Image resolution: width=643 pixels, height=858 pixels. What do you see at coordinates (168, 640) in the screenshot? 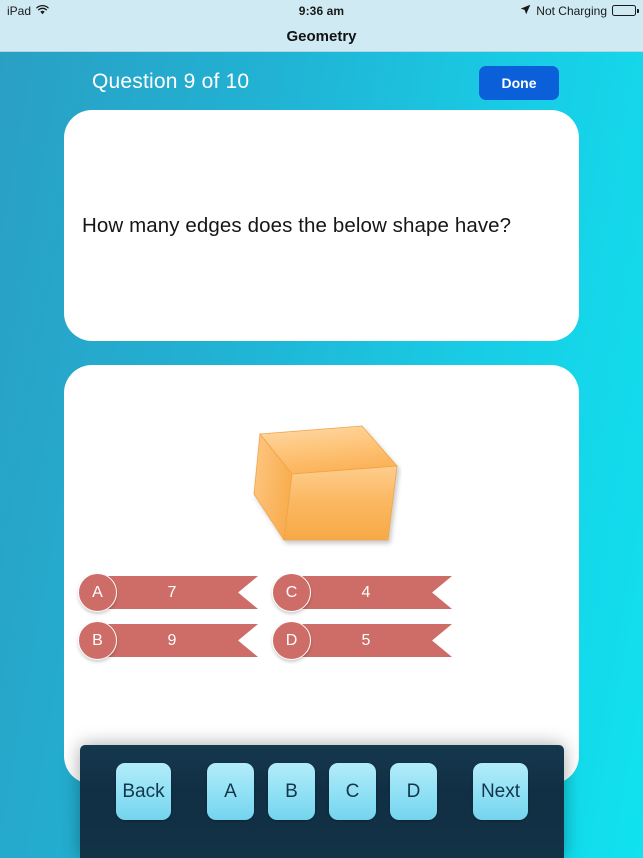
I see `answer-option-b: B 9` at bounding box center [168, 640].